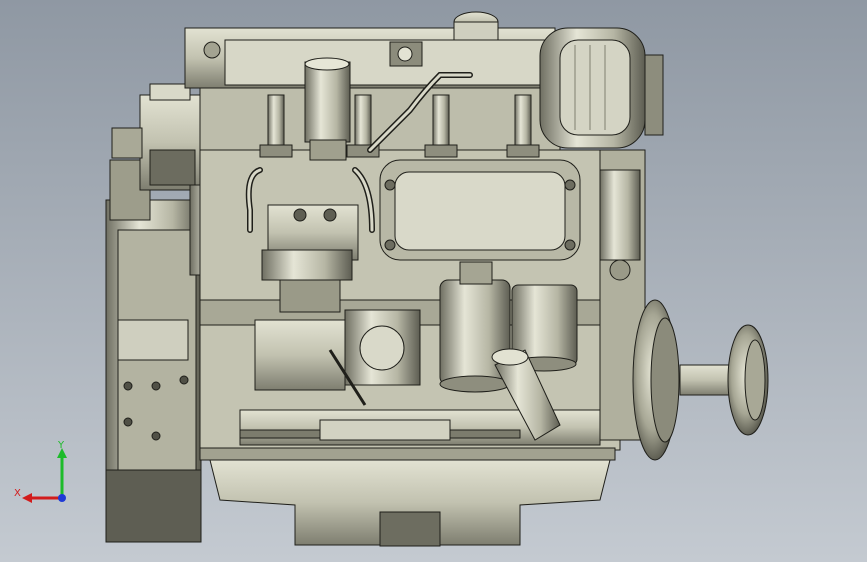 This screenshot has height=562, width=867. I want to click on flywheel-housing, so click(153, 351).